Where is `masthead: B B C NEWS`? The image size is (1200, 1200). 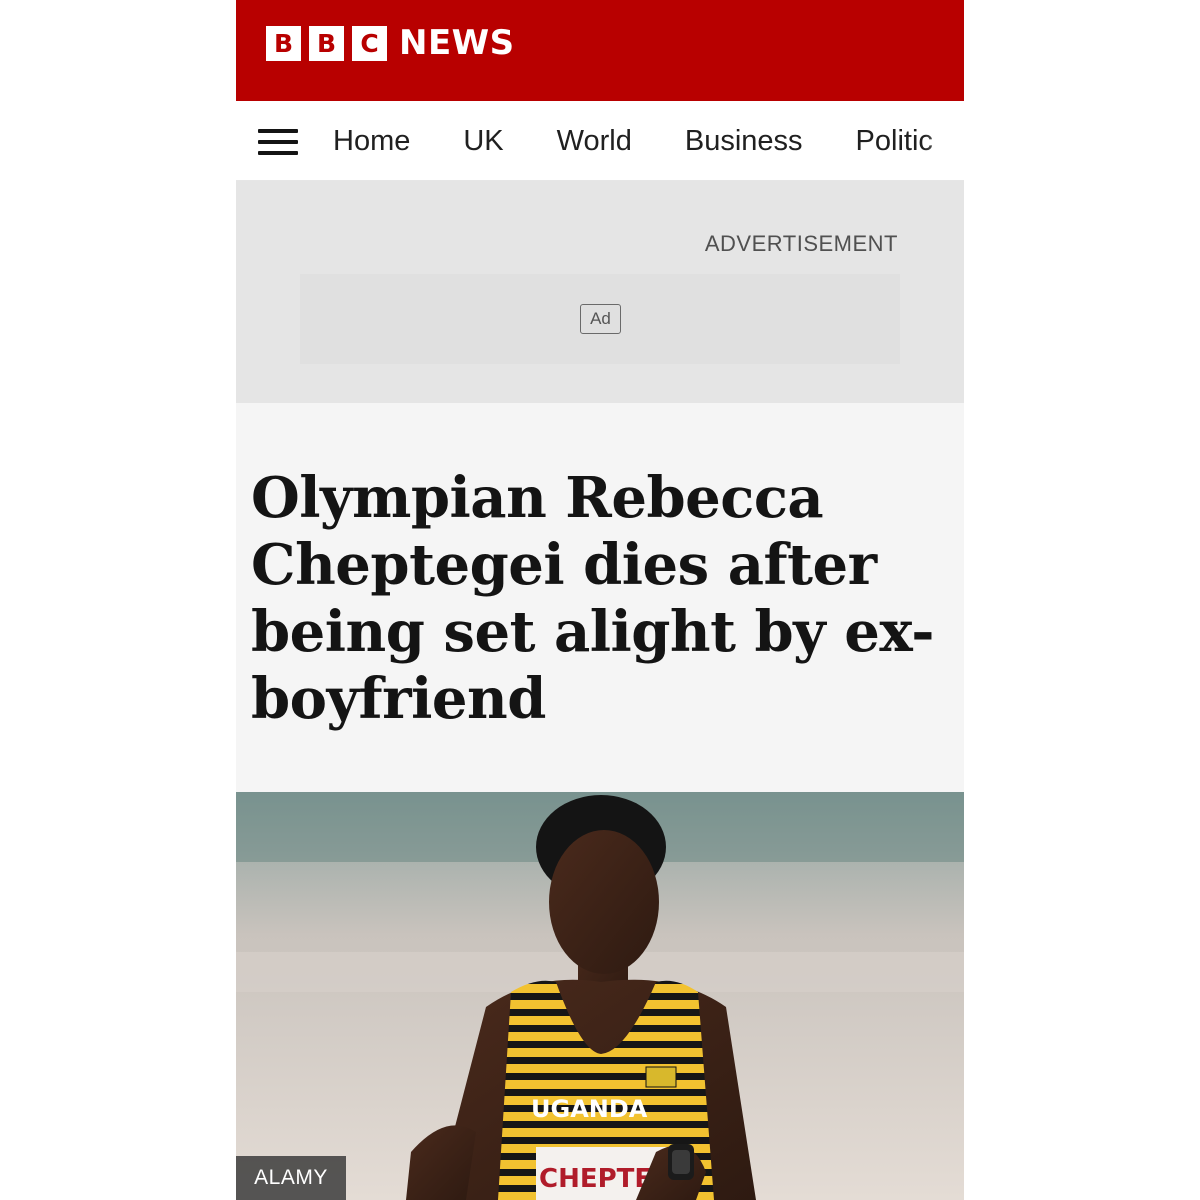
masthead: B B C NEWS is located at coordinates (600, 50).